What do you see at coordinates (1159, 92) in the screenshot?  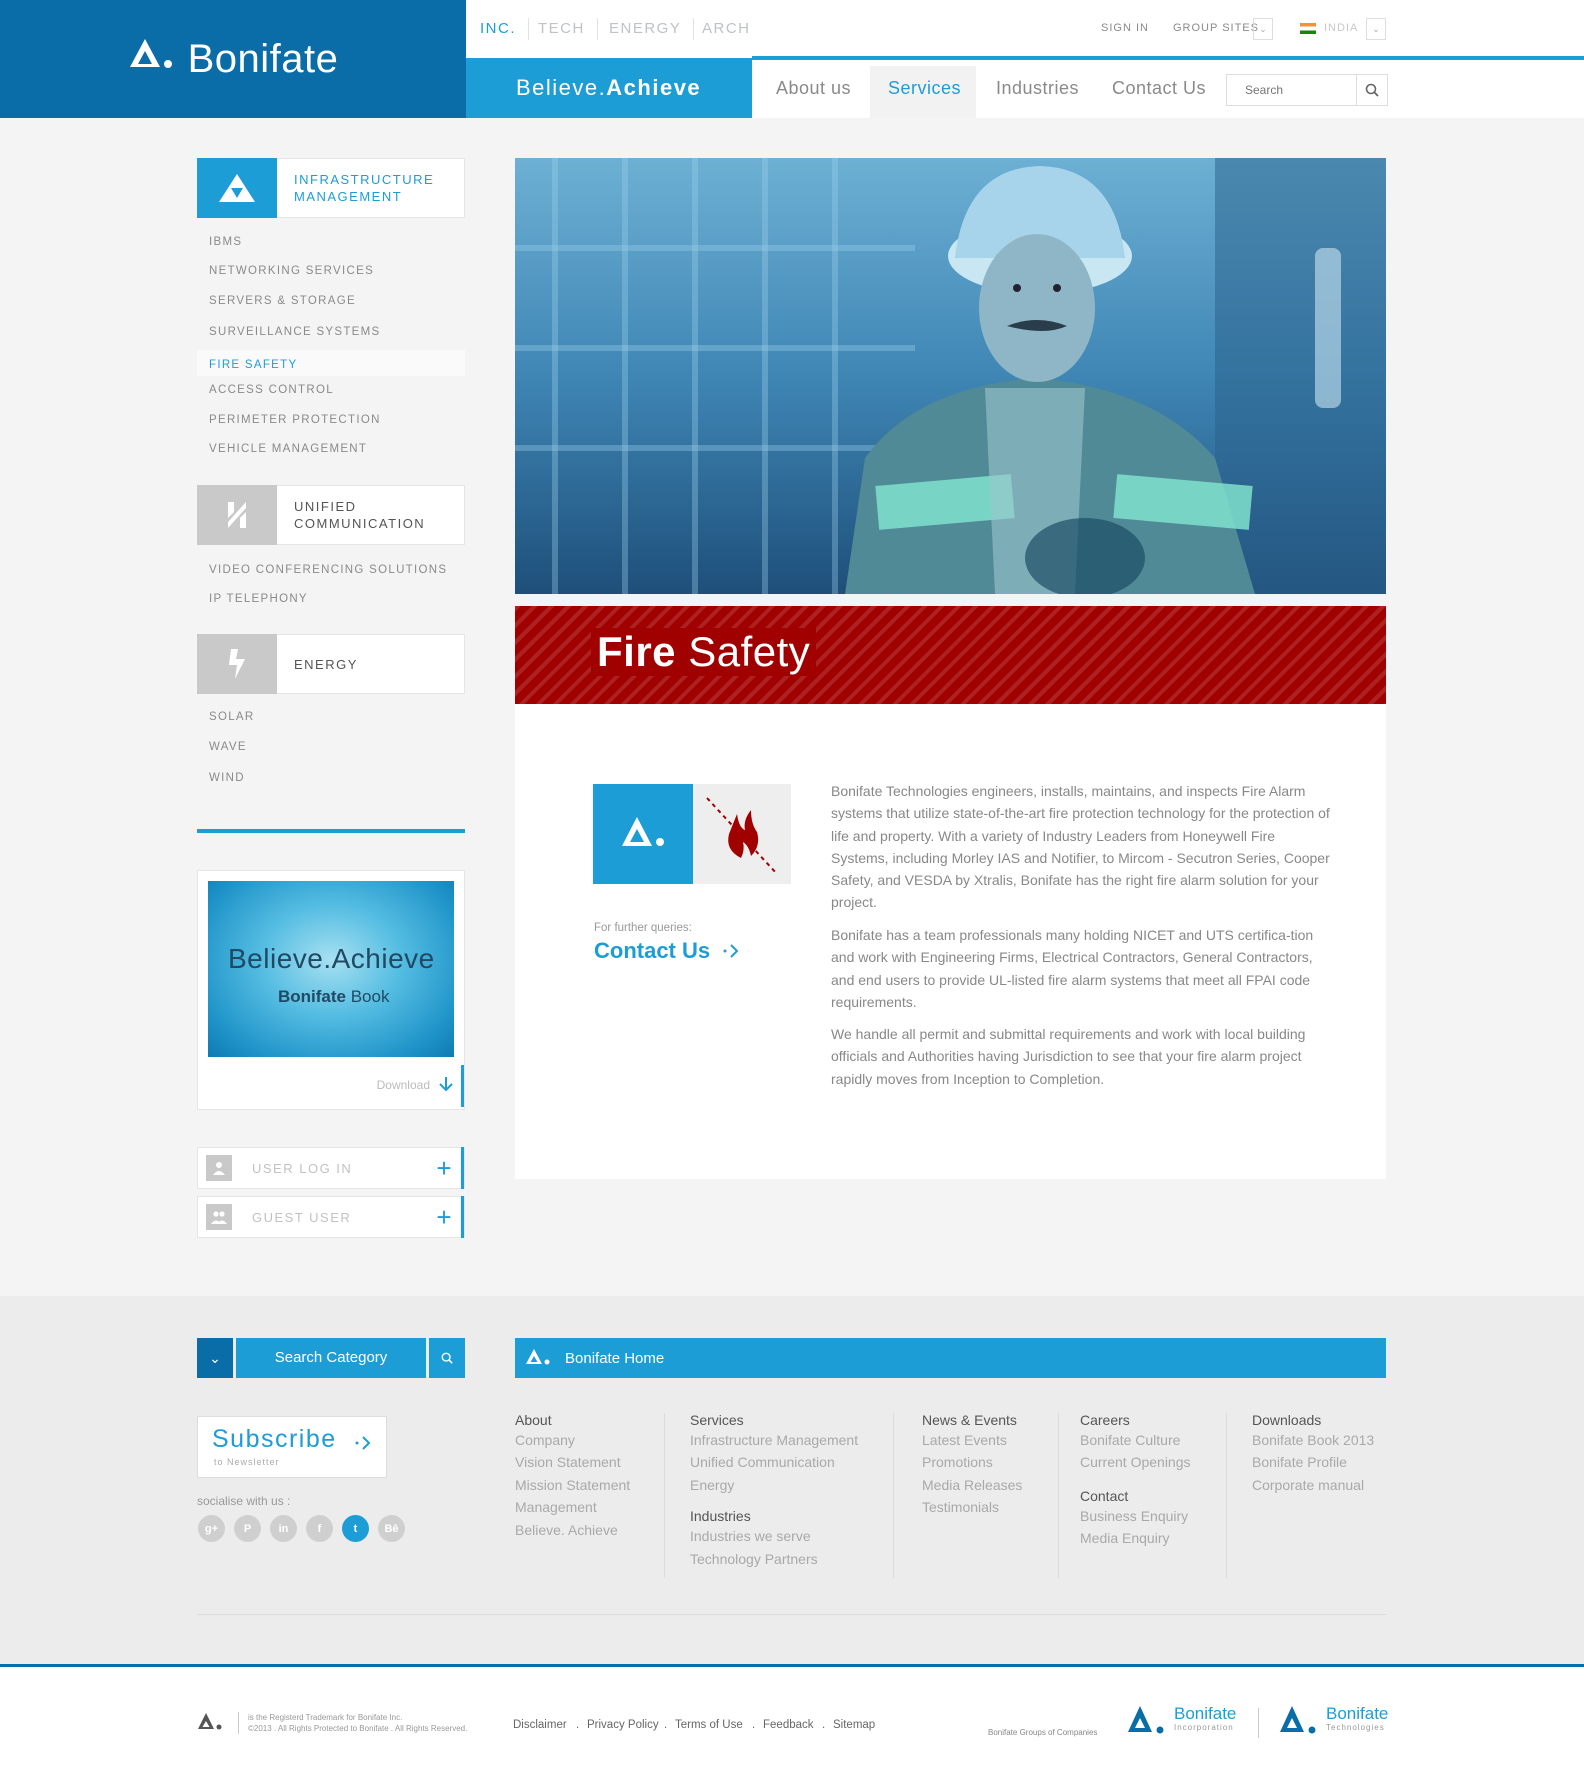 I see `nav-contact-us: Contact Us` at bounding box center [1159, 92].